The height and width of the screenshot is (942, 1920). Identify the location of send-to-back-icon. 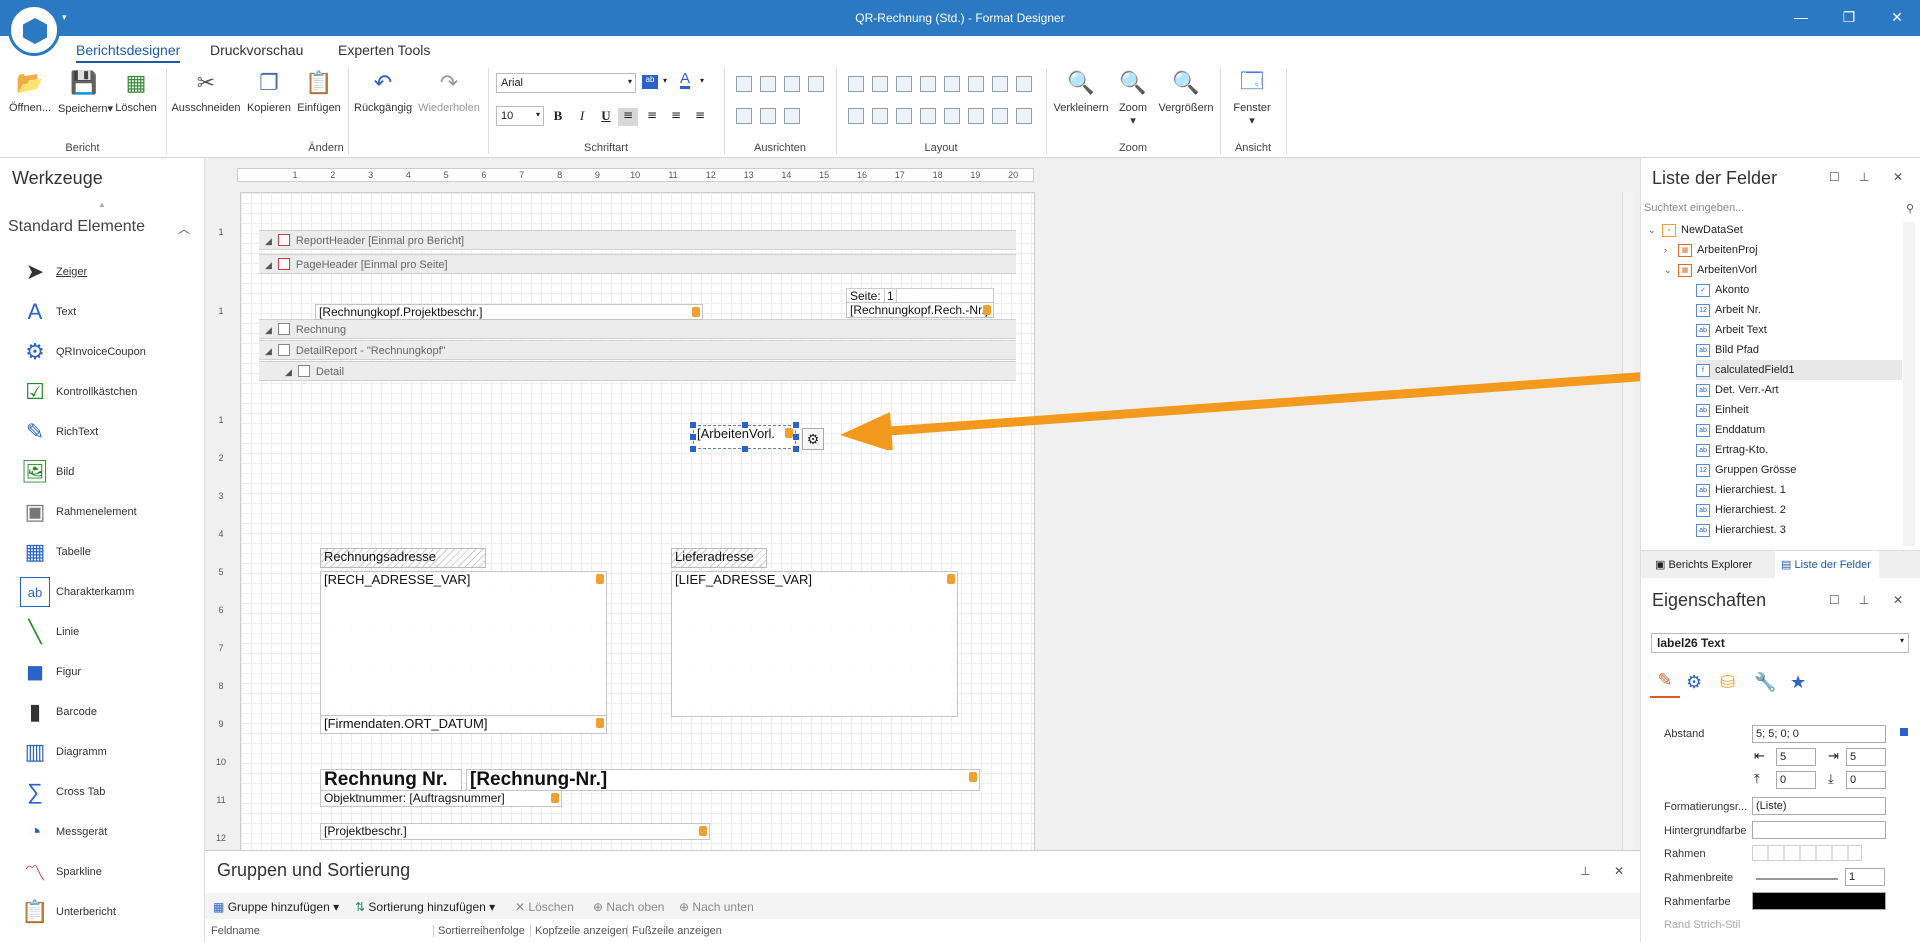
(1024, 116).